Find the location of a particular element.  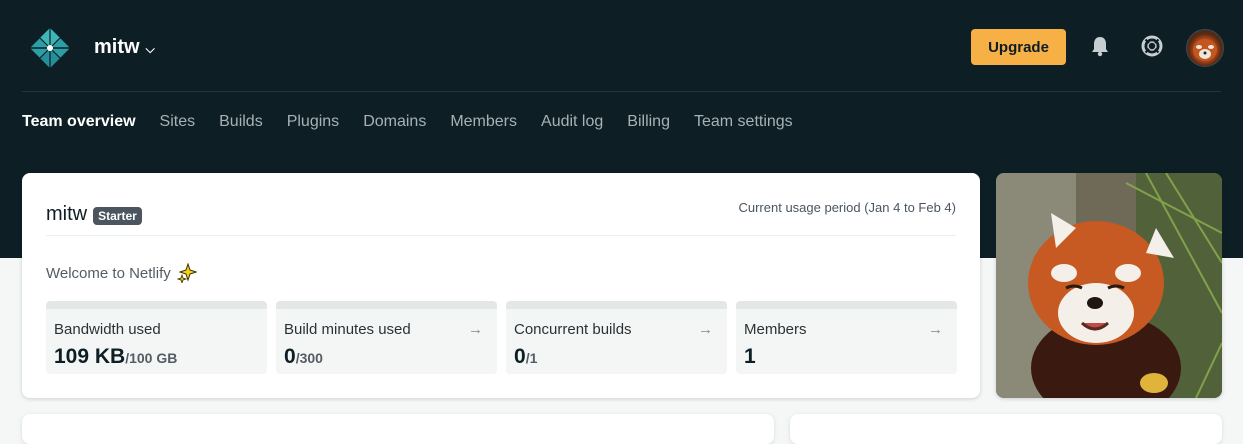

stat-build-minutes: Build minutes used → 0/300 is located at coordinates (386, 337).